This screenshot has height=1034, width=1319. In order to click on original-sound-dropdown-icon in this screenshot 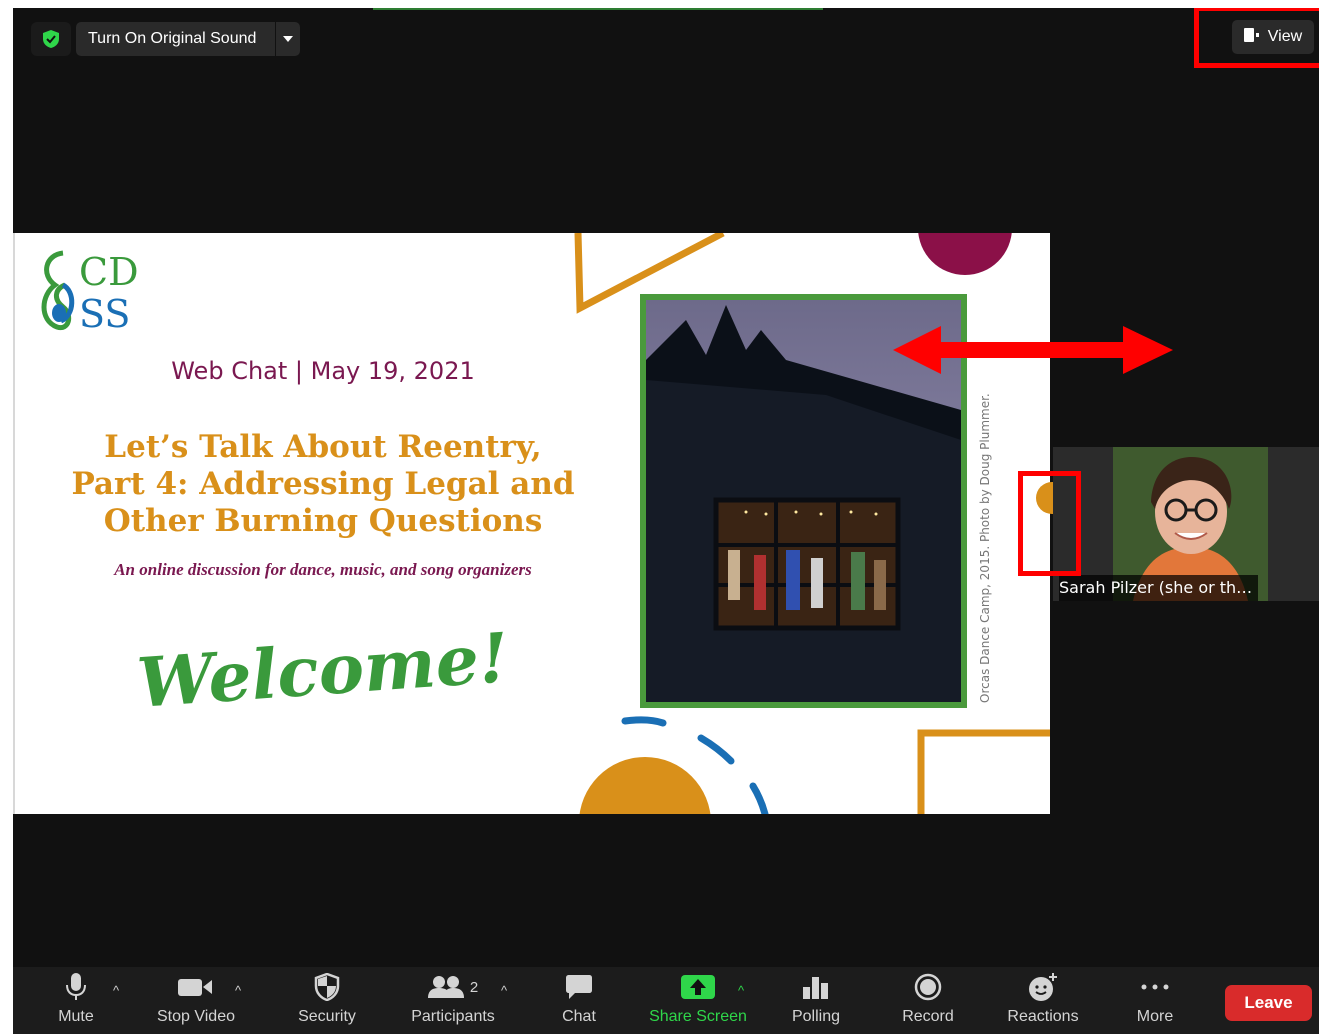, I will do `click(287, 39)`.